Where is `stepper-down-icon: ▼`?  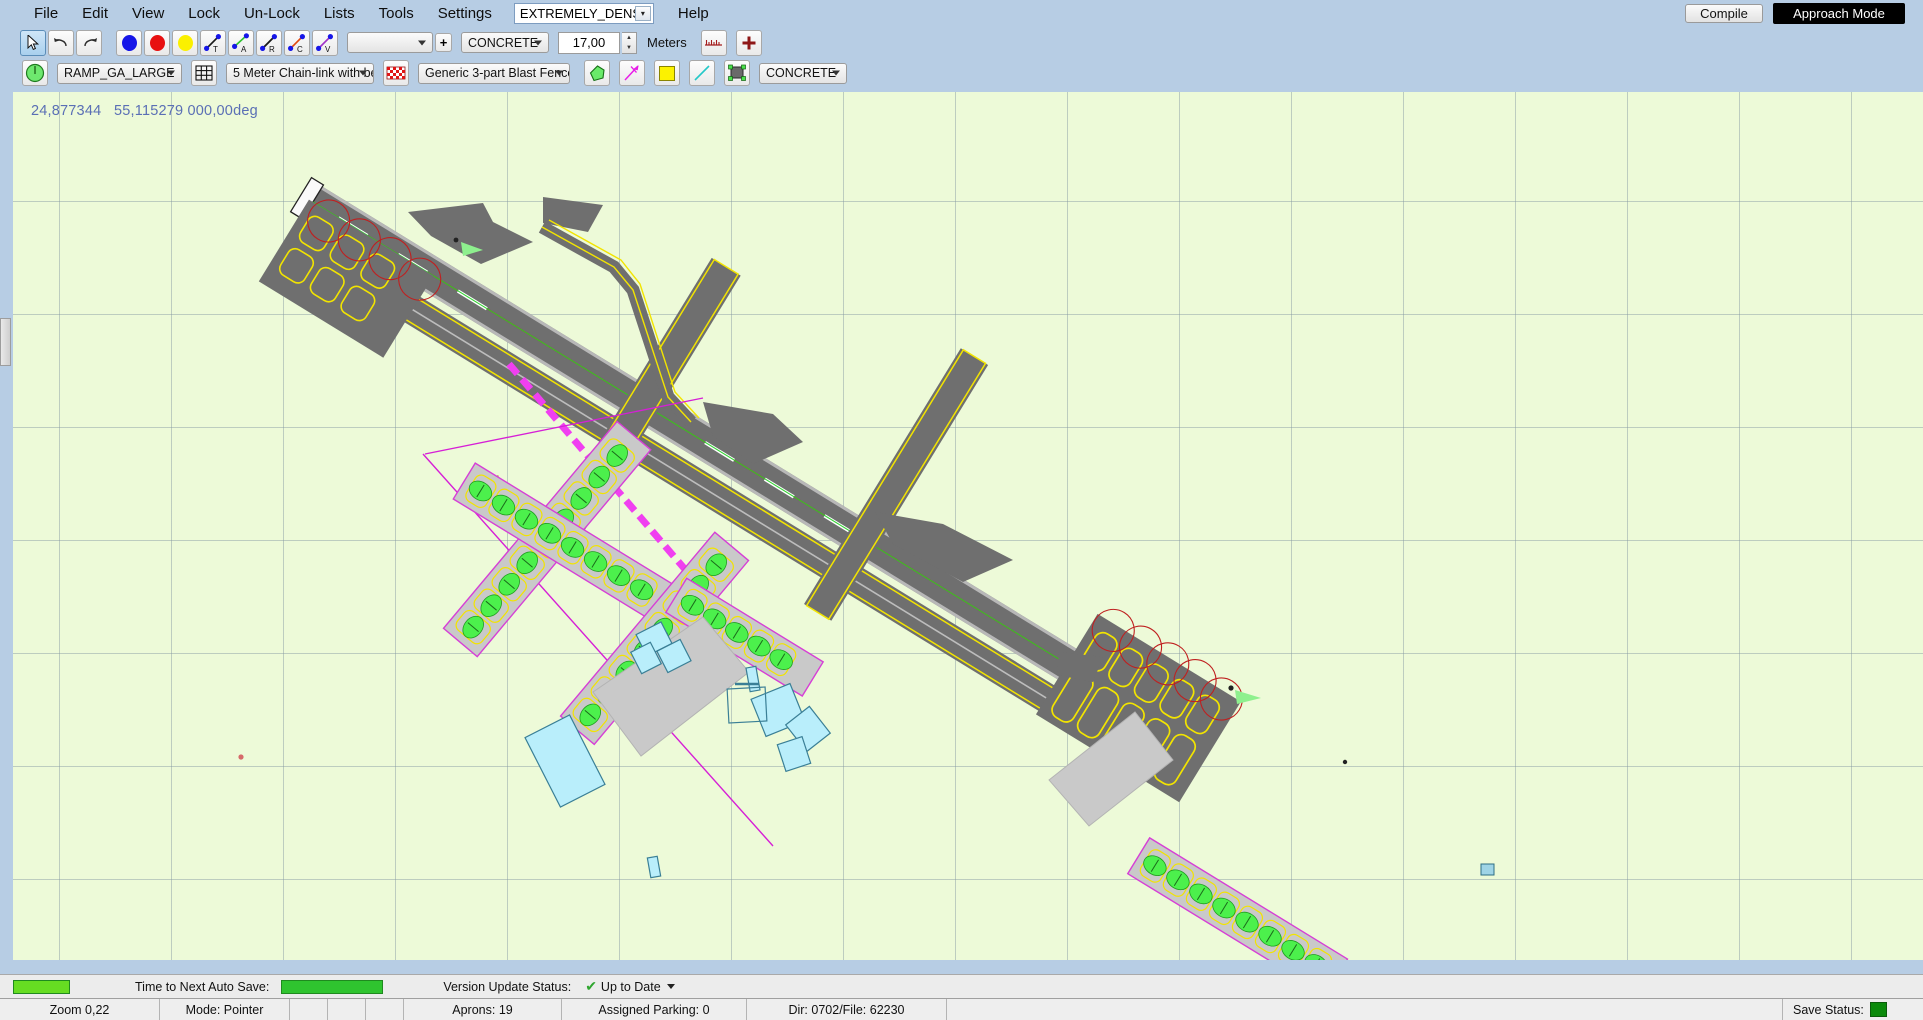 stepper-down-icon: ▼ is located at coordinates (629, 48).